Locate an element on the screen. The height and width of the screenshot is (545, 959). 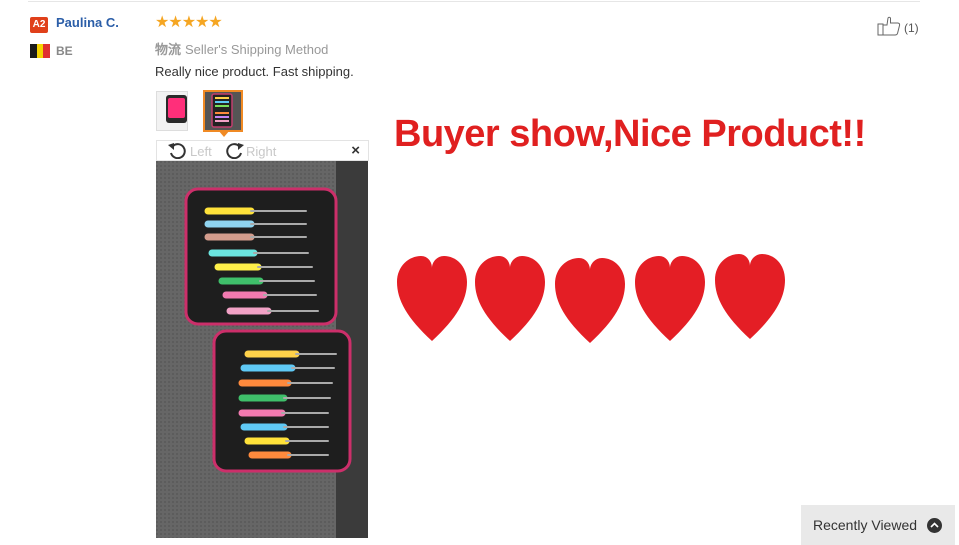
thumbs-up-icon is located at coordinates (889, 27).